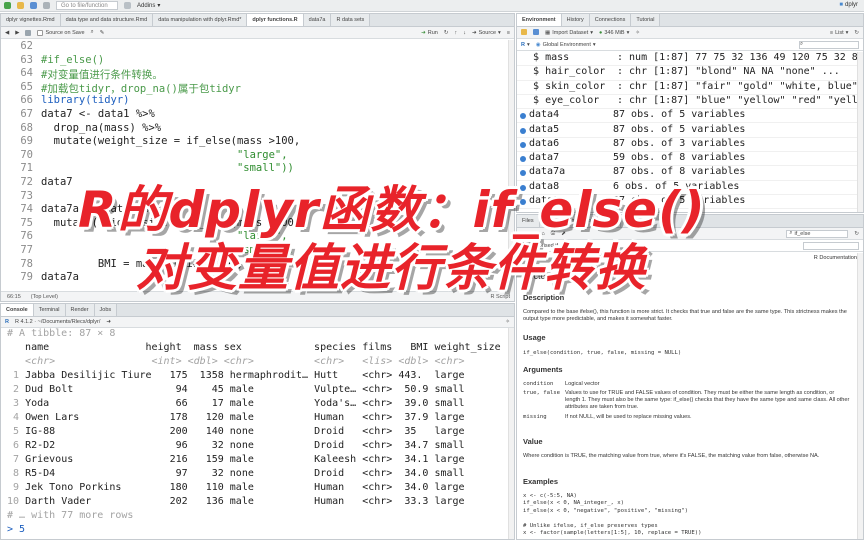  Describe the element at coordinates (464, 33) in the screenshot. I see `down-button: ↓` at that location.